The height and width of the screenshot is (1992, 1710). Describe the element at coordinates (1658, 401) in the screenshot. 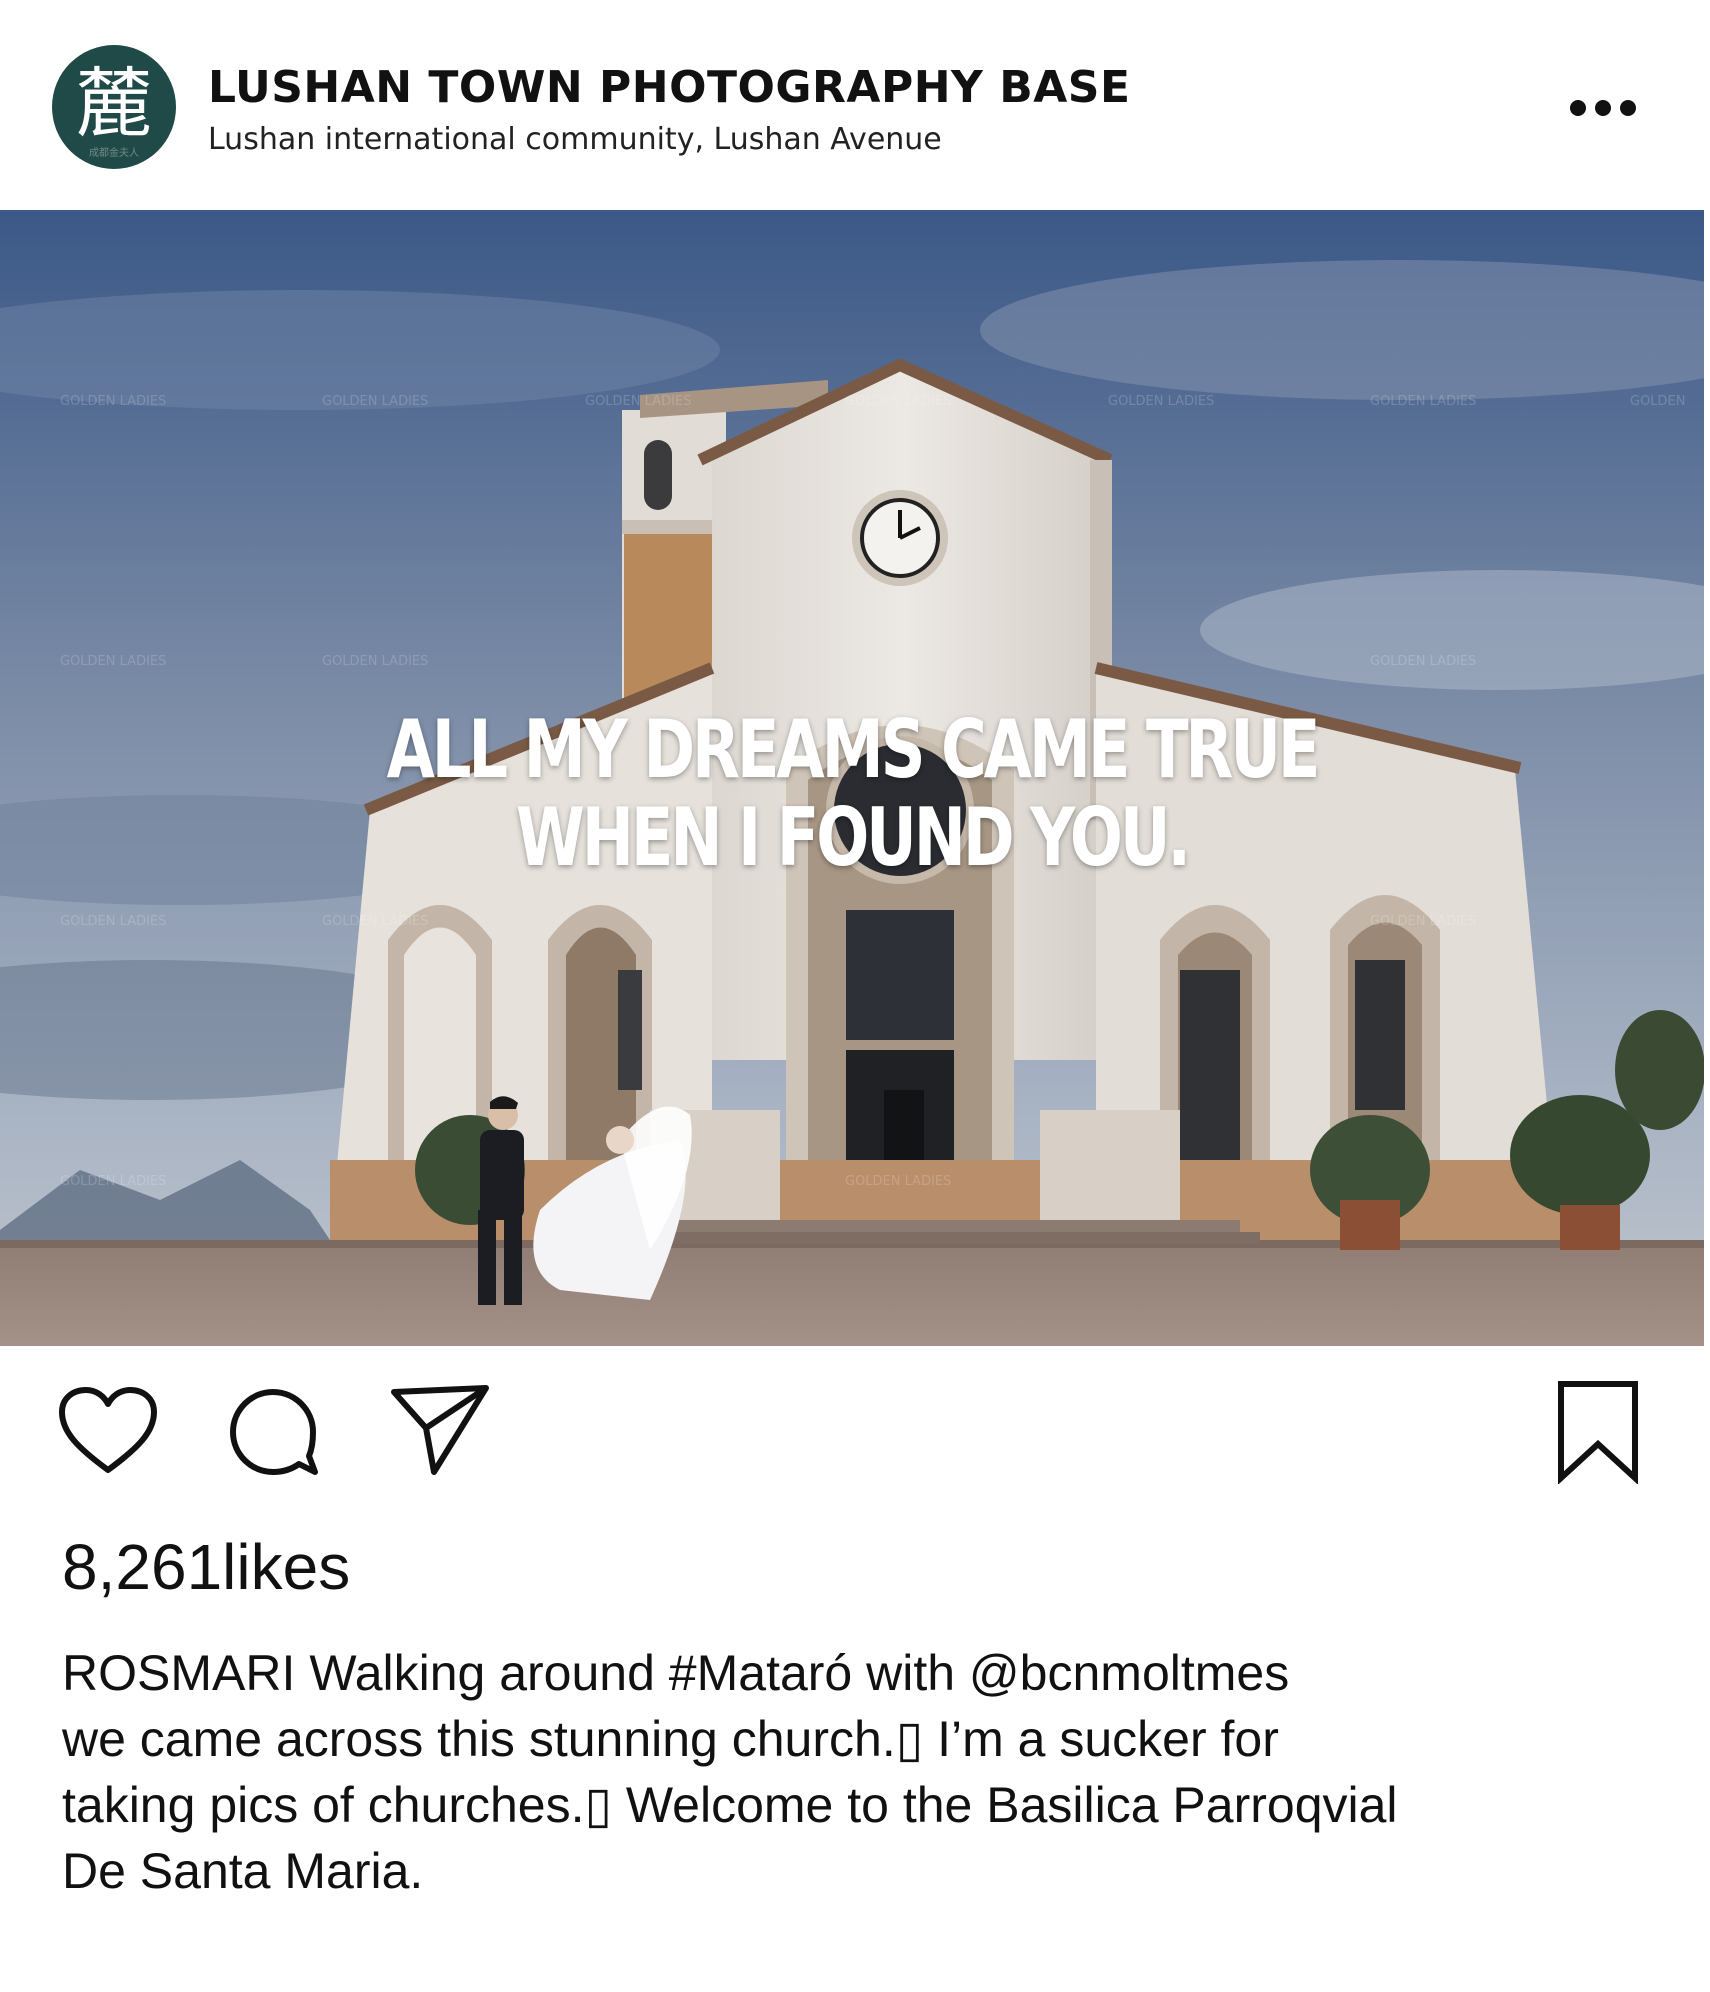

I see `svg-text: GOLDEN` at that location.